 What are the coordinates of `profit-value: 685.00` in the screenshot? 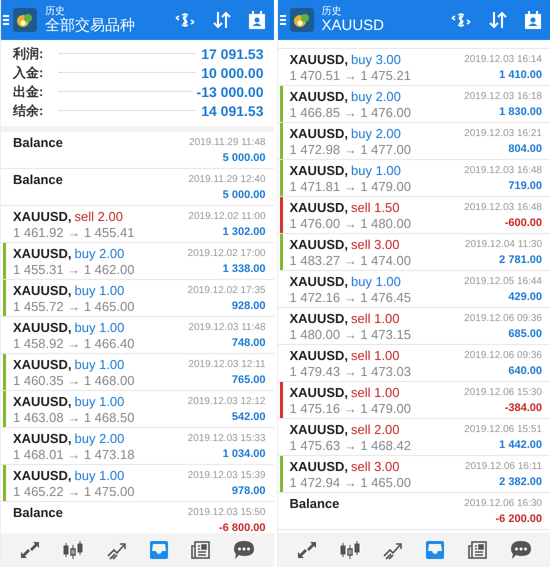 It's located at (525, 334).